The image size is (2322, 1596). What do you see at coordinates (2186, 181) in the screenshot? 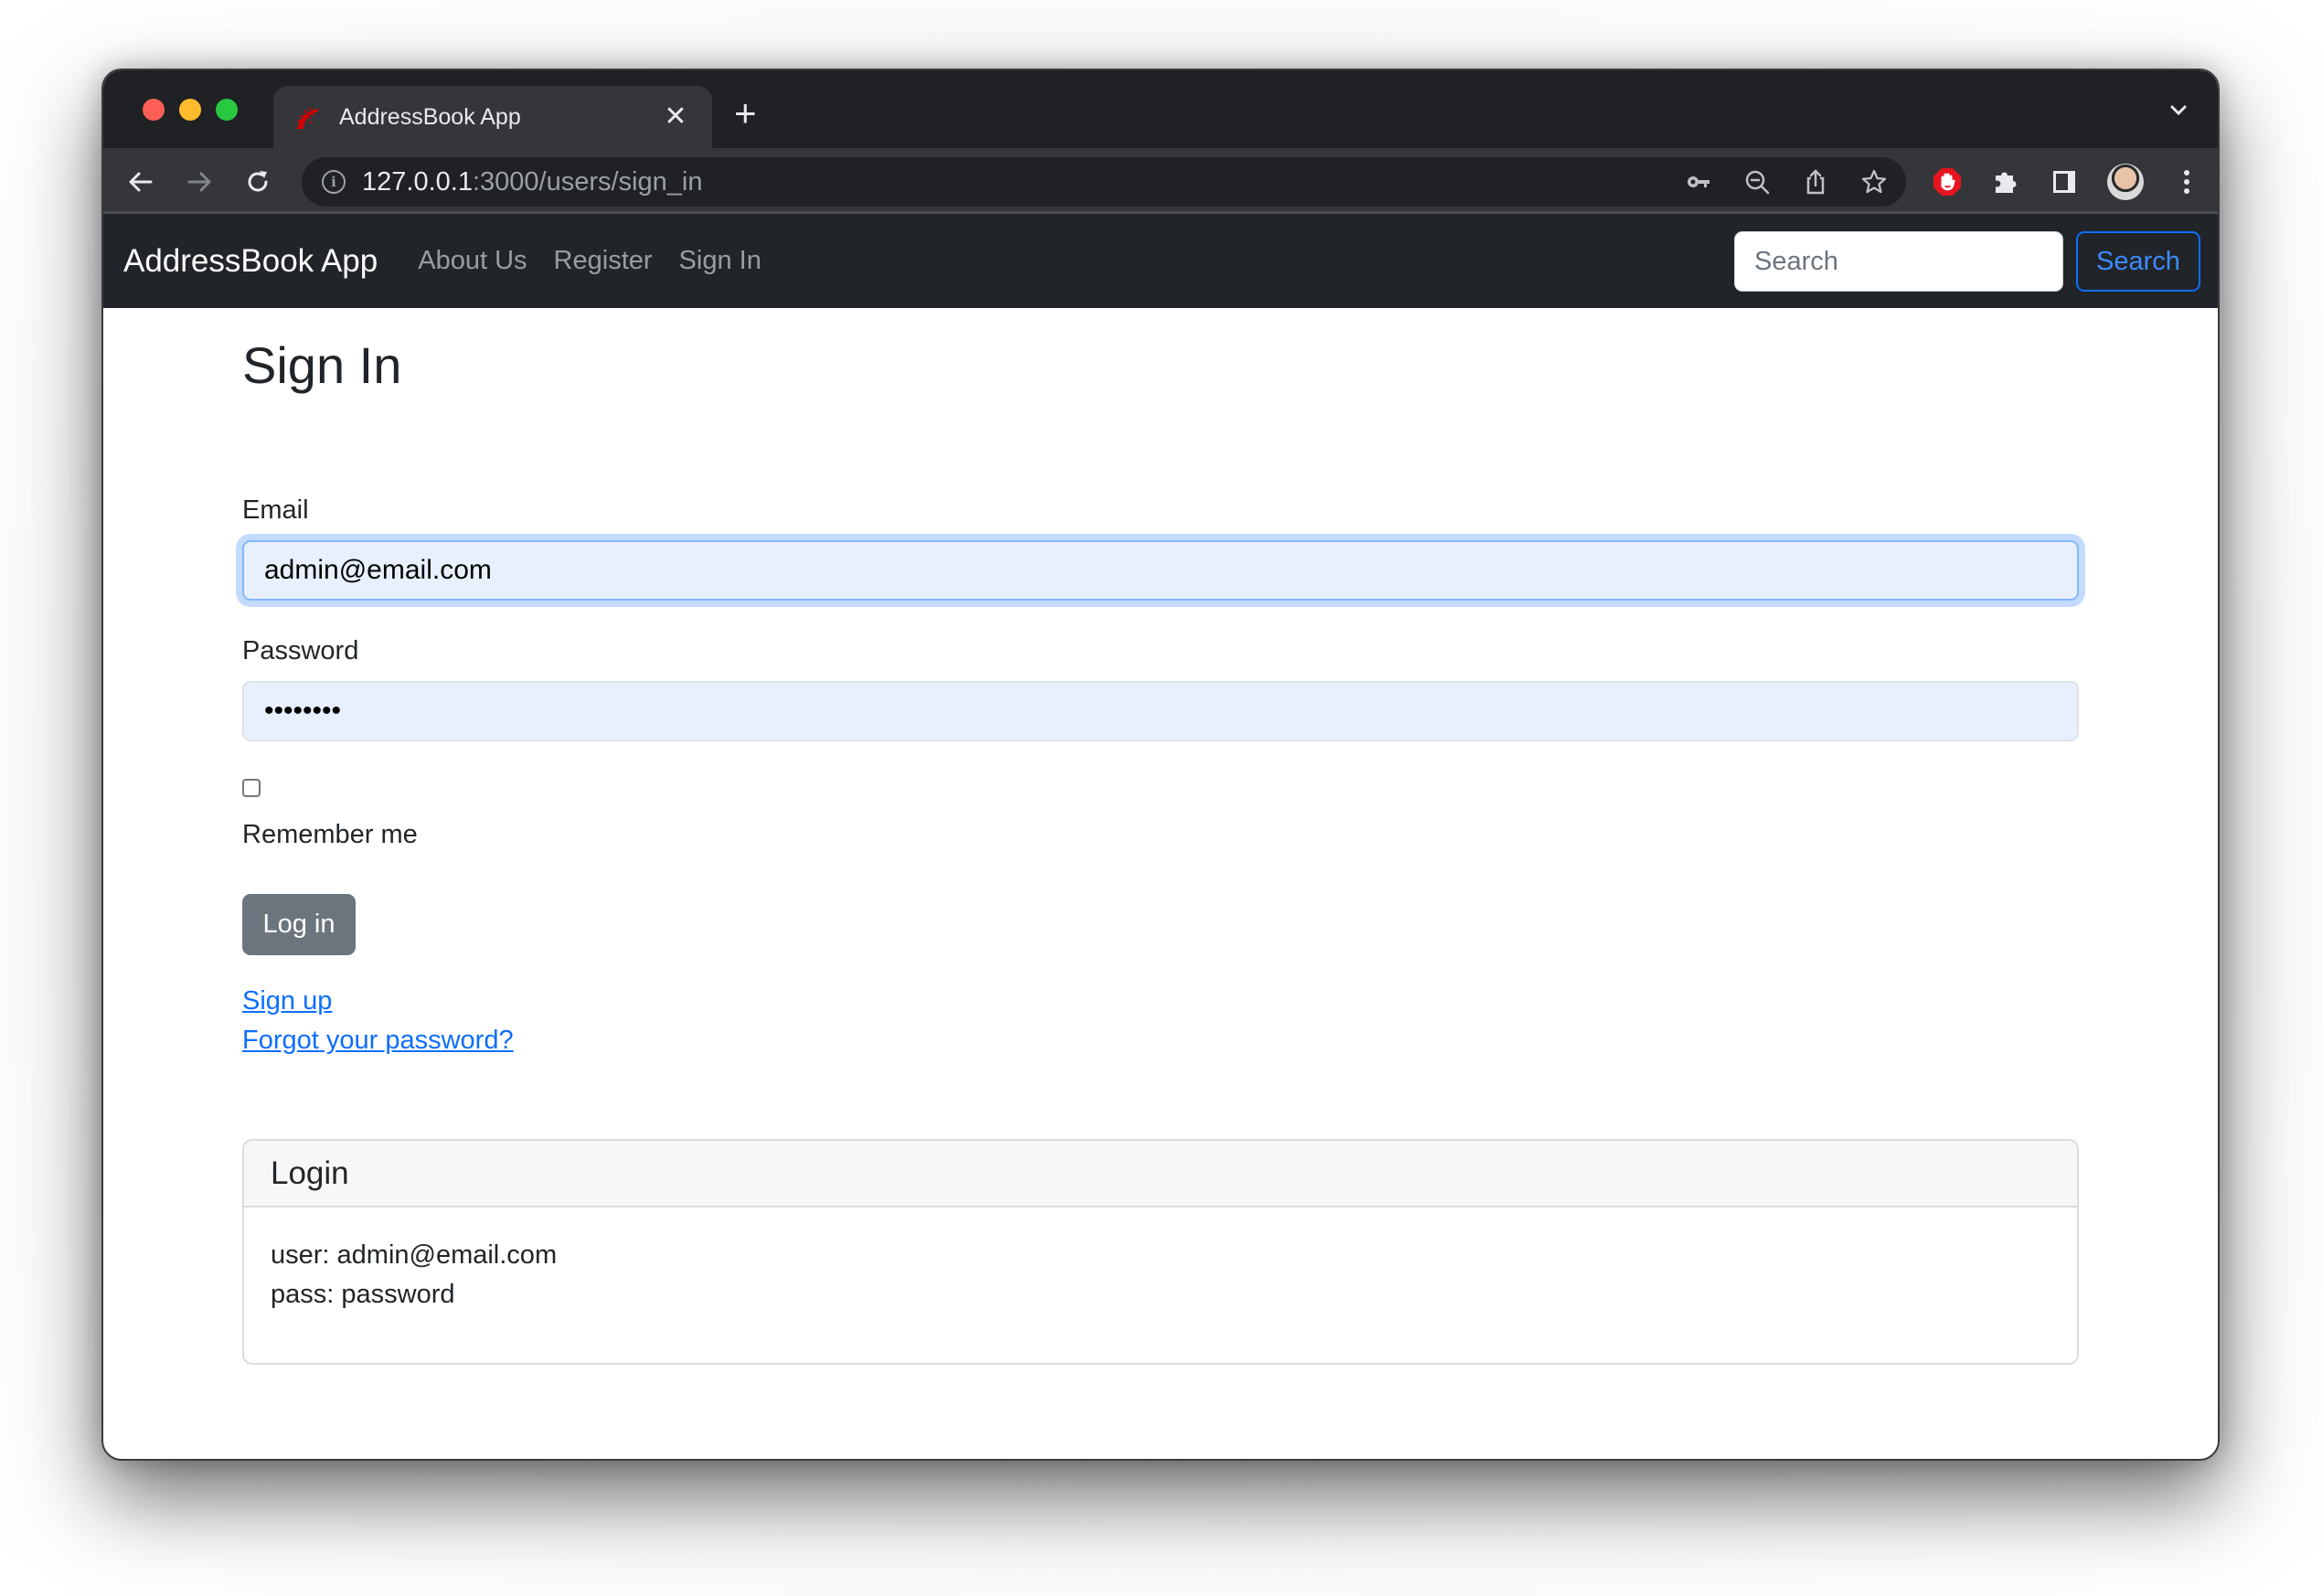
I see `menu-kebab-icon` at bounding box center [2186, 181].